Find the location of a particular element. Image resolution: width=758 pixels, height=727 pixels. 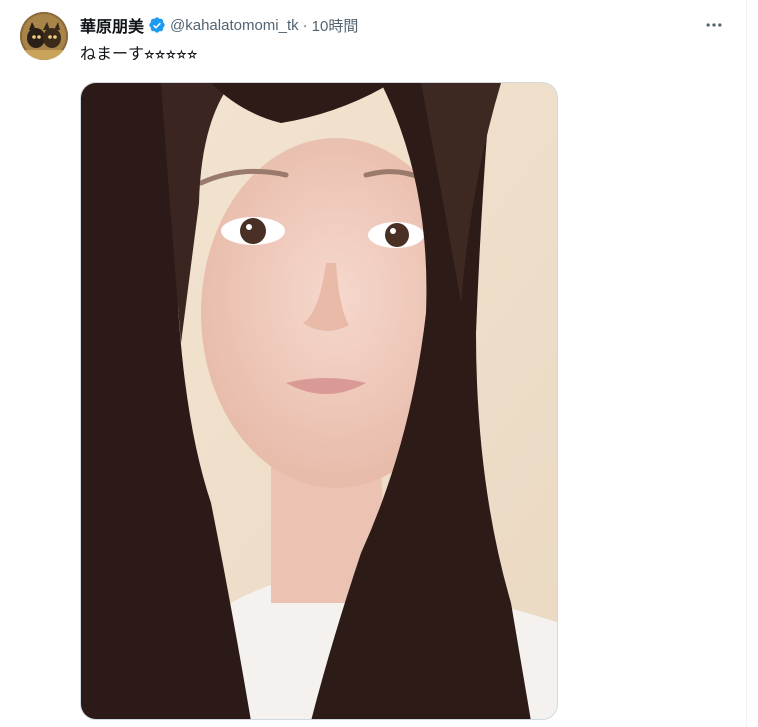

author-handle: @kahalatomomi_tk is located at coordinates (234, 25).